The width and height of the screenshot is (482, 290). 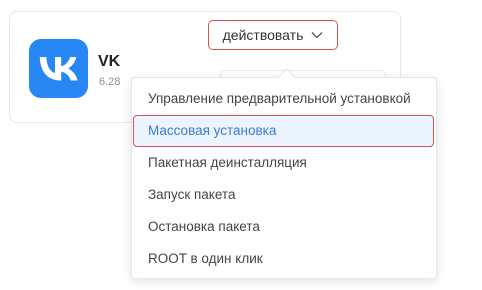 I want to click on menu-item-bulk-uninstall: Пакетная деинсталляция, so click(x=284, y=163).